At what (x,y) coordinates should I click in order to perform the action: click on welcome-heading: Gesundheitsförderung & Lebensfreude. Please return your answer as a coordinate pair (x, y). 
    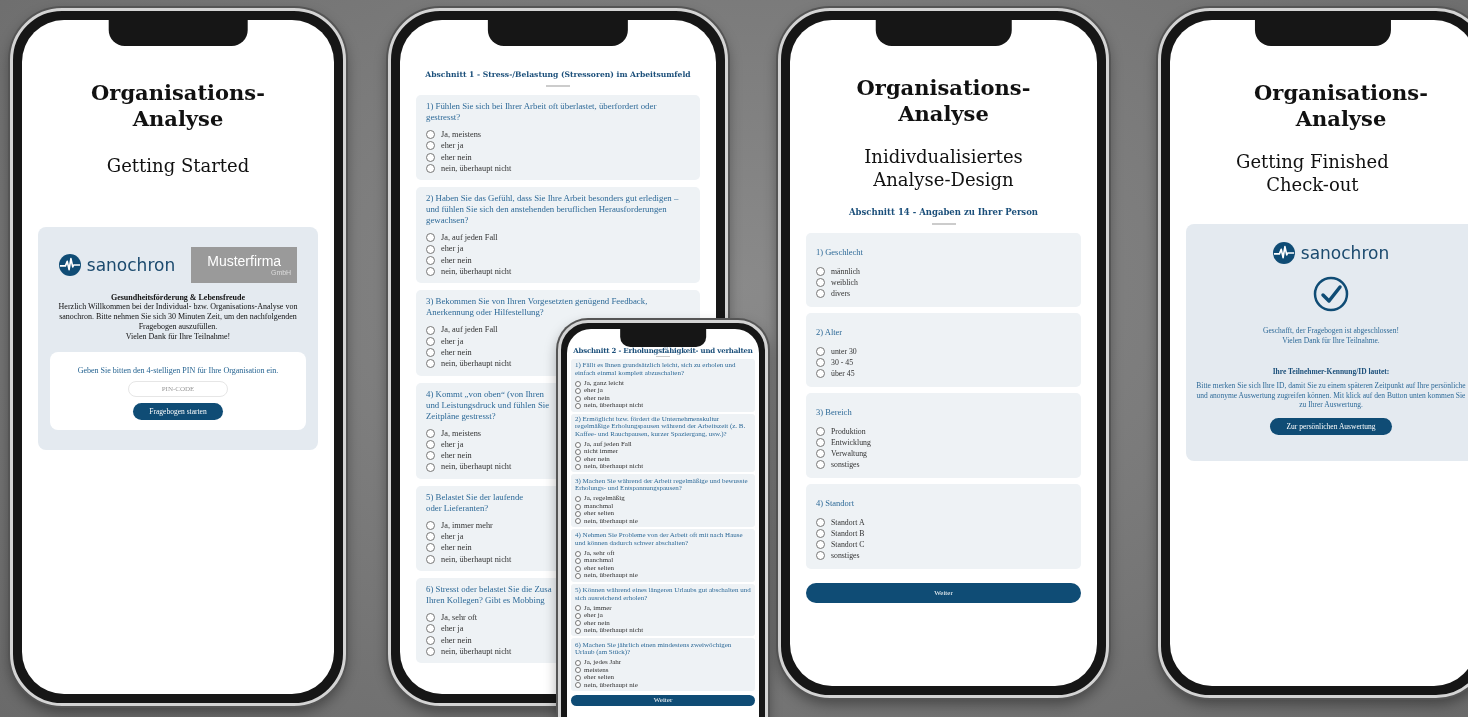
    Looking at the image, I should click on (178, 297).